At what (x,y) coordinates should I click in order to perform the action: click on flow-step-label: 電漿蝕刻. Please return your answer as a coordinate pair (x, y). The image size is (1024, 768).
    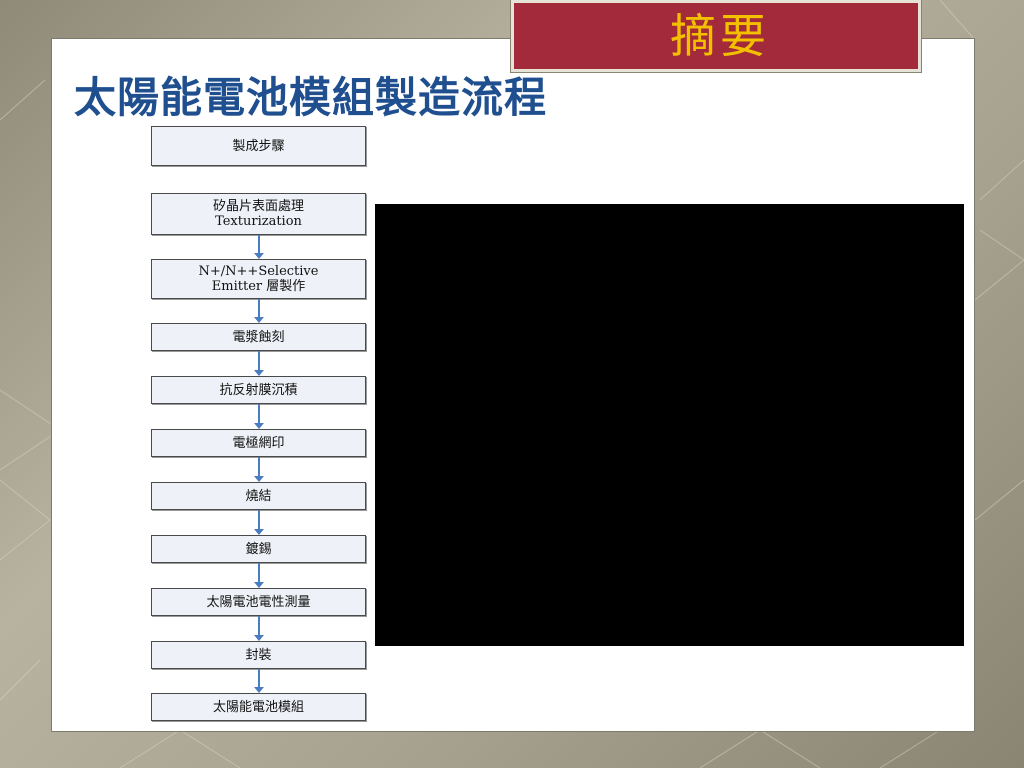
    Looking at the image, I should click on (258, 337).